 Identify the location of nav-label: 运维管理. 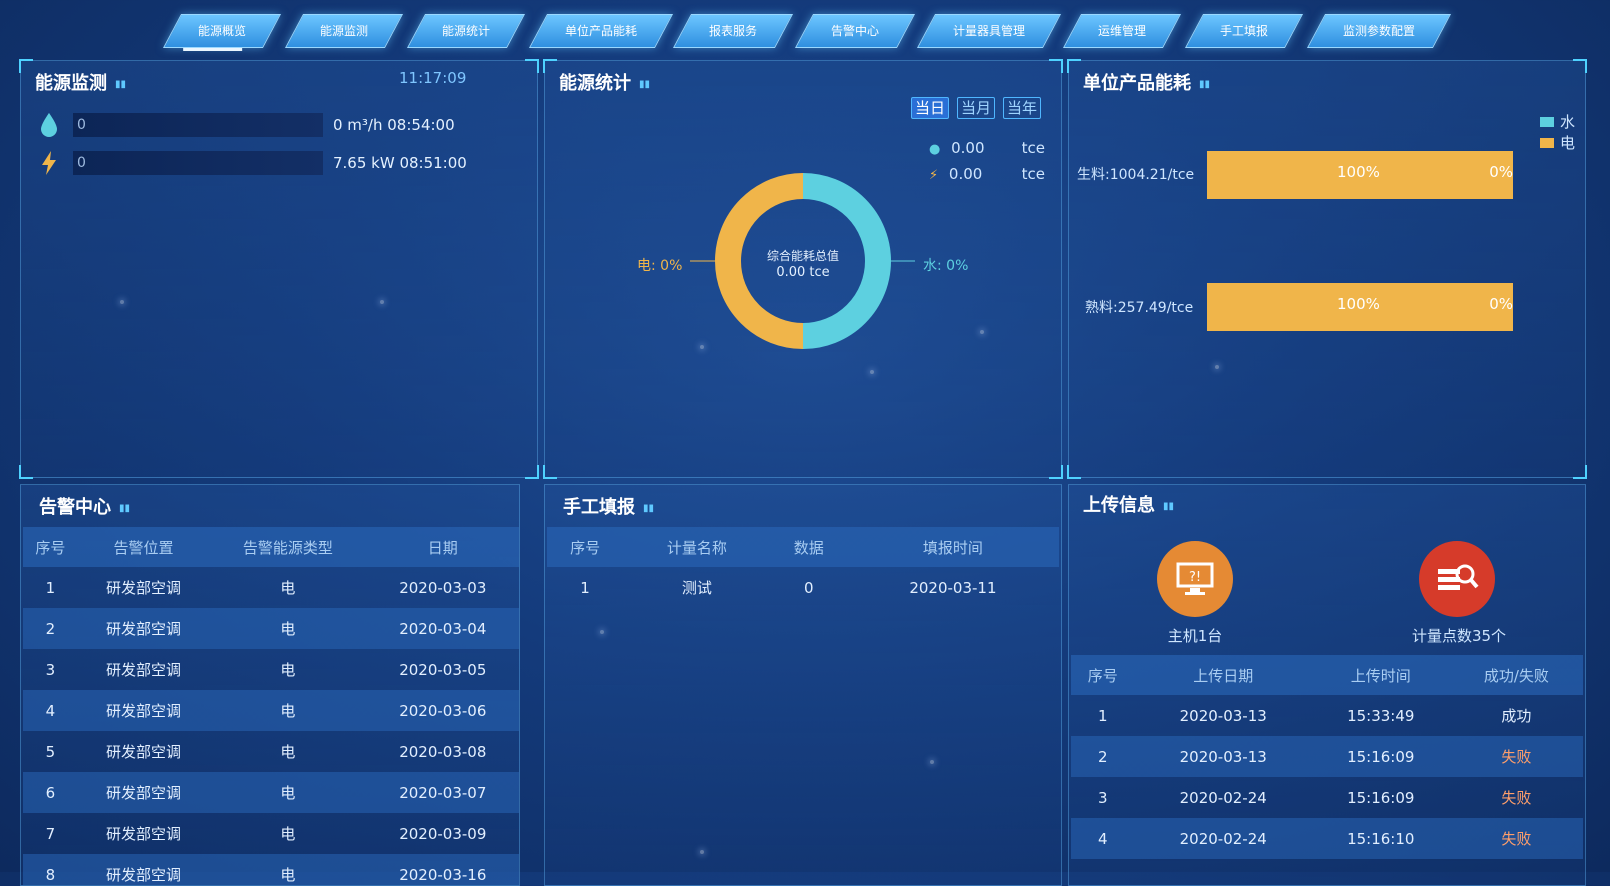
(1121, 31).